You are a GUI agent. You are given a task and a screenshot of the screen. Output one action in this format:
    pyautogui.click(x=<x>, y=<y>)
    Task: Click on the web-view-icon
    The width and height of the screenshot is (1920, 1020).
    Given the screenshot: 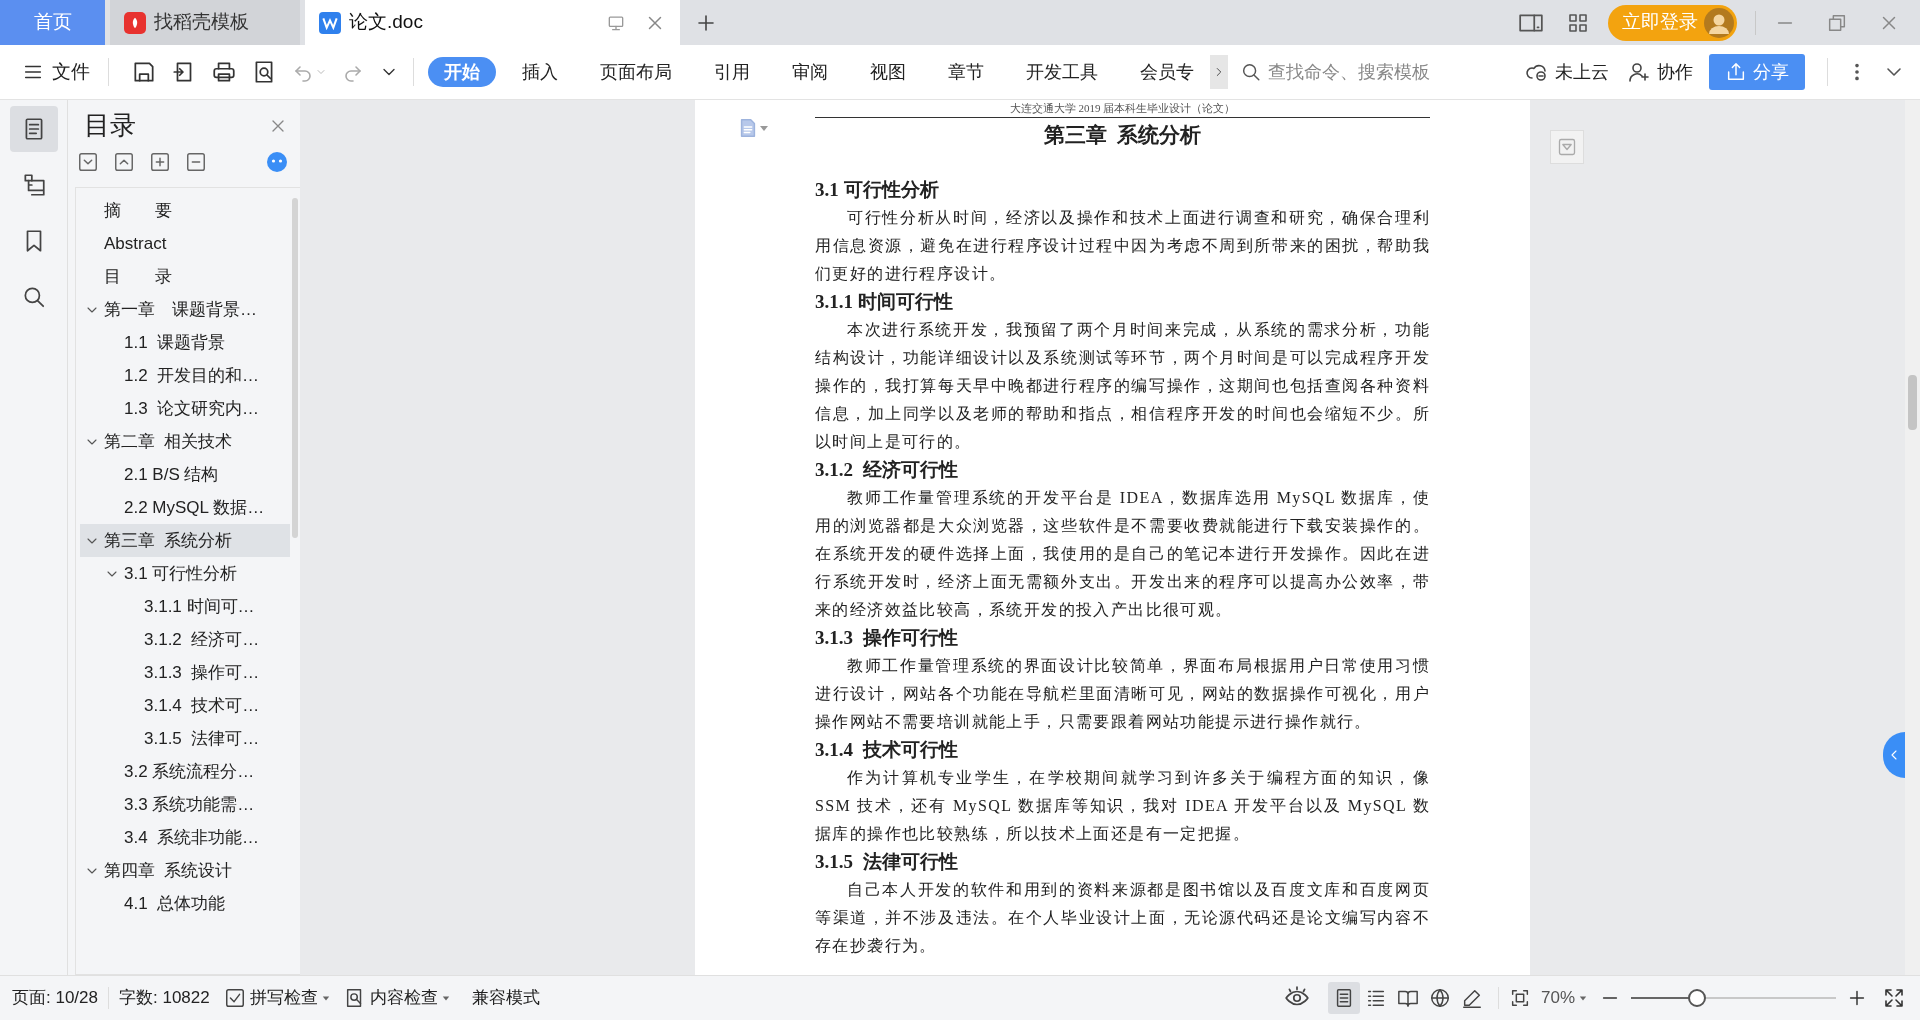 What is the action you would take?
    pyautogui.click(x=1439, y=998)
    